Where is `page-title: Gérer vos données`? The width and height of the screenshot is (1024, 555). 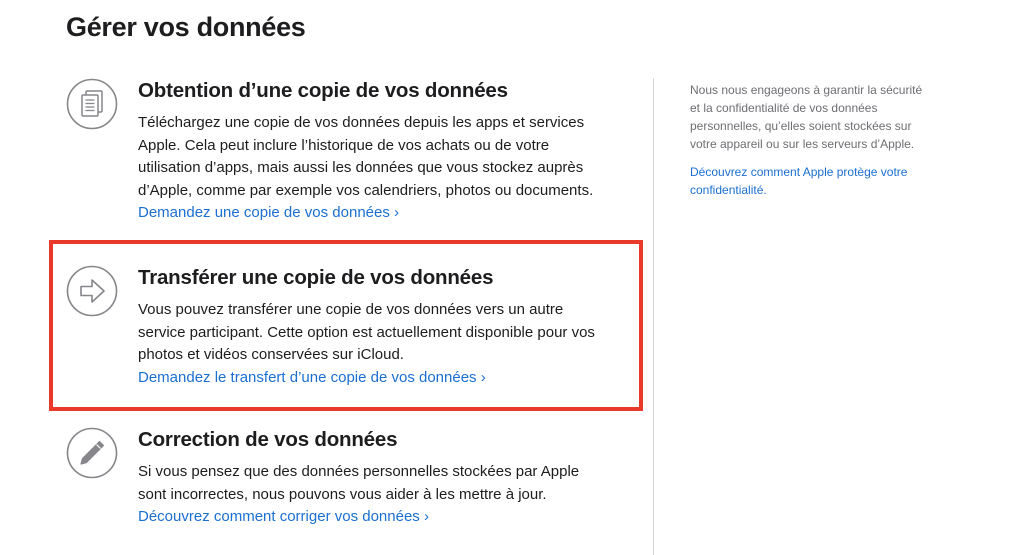 page-title: Gérer vos données is located at coordinates (186, 27).